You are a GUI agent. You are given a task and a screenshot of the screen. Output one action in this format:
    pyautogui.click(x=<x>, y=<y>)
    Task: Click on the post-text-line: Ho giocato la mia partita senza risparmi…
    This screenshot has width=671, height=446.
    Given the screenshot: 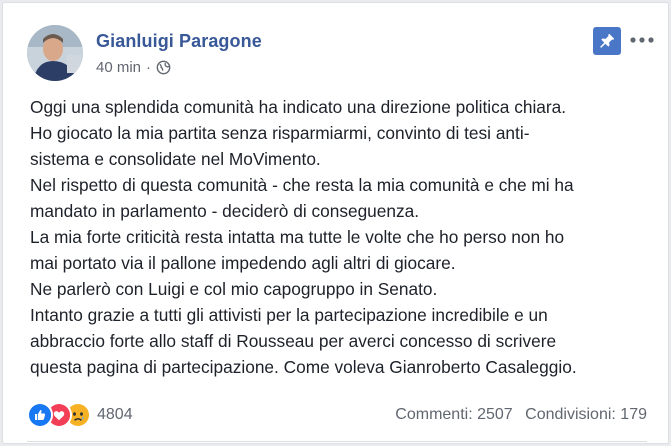 What is the action you would take?
    pyautogui.click(x=280, y=133)
    